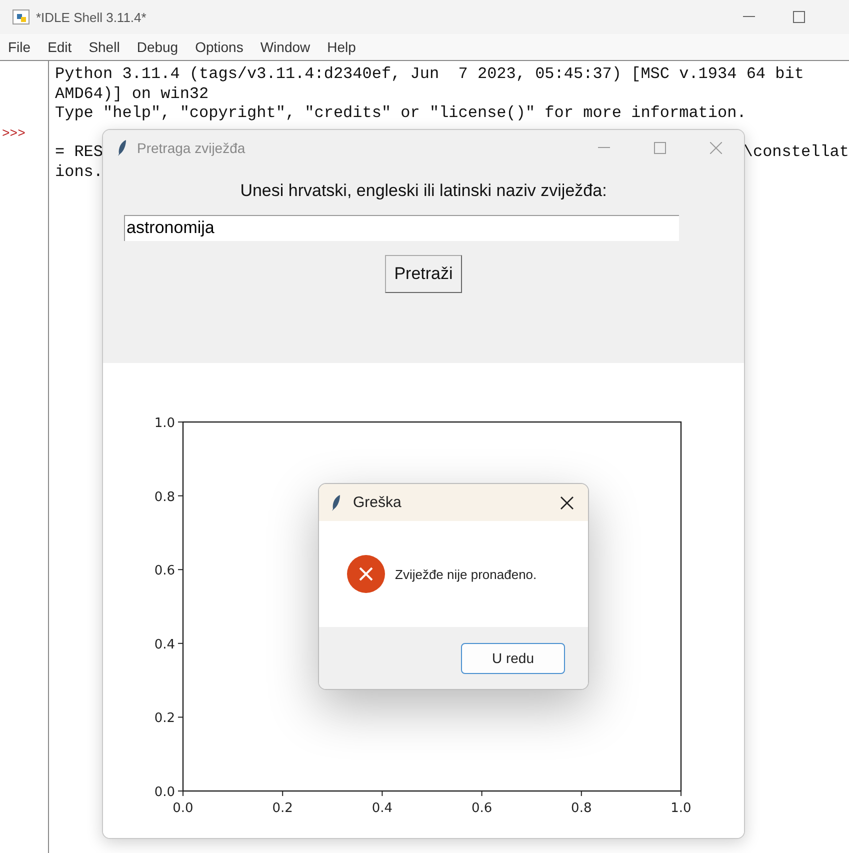 The width and height of the screenshot is (849, 853). What do you see at coordinates (191, 148) in the screenshot?
I see `window-title: Pretraga zviježđa` at bounding box center [191, 148].